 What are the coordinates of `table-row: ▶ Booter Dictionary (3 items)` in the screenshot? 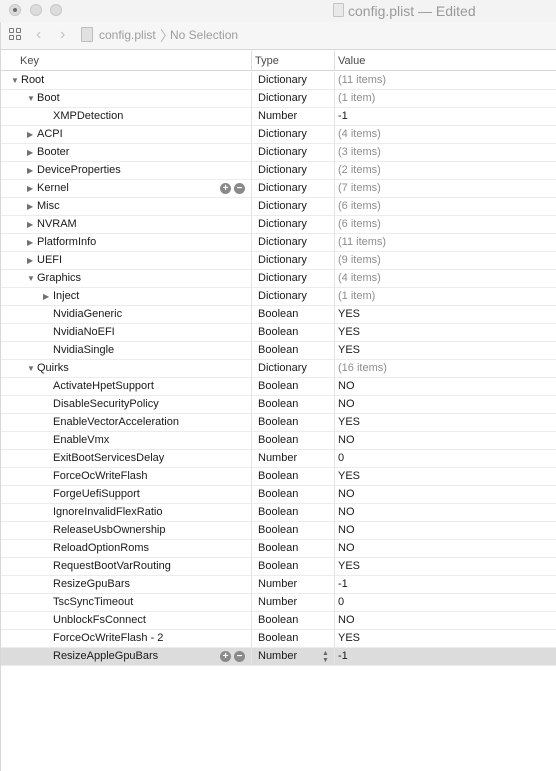 It's located at (278, 153).